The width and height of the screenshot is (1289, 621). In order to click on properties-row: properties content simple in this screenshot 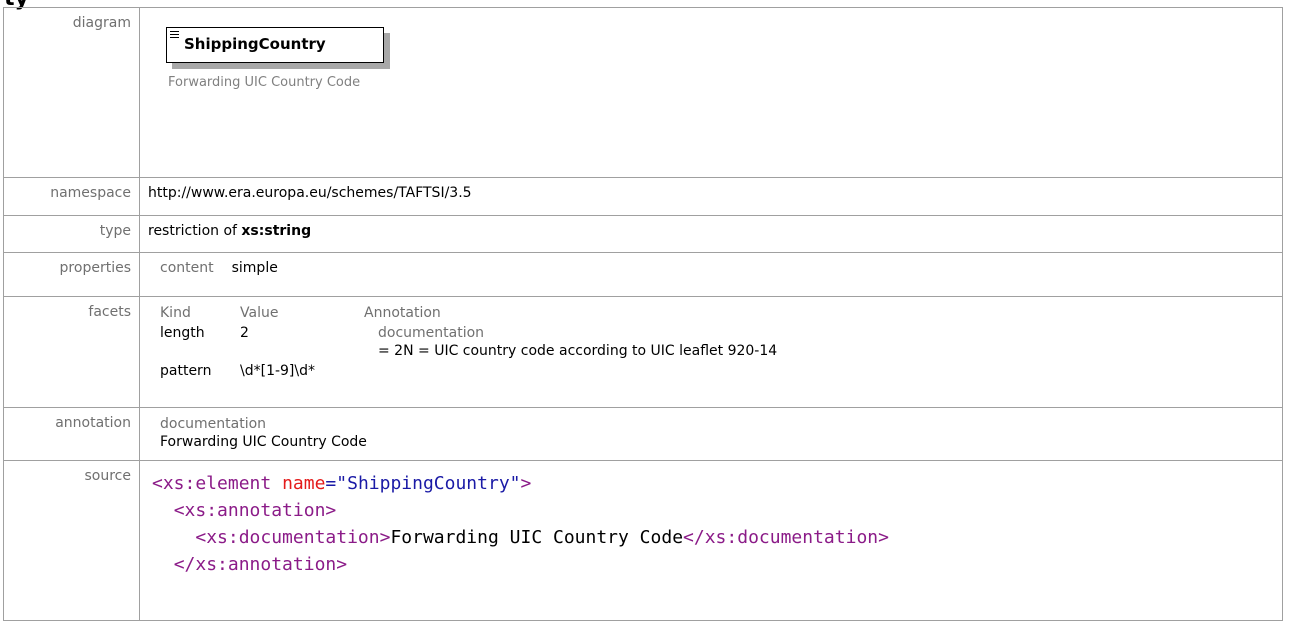, I will do `click(643, 274)`.